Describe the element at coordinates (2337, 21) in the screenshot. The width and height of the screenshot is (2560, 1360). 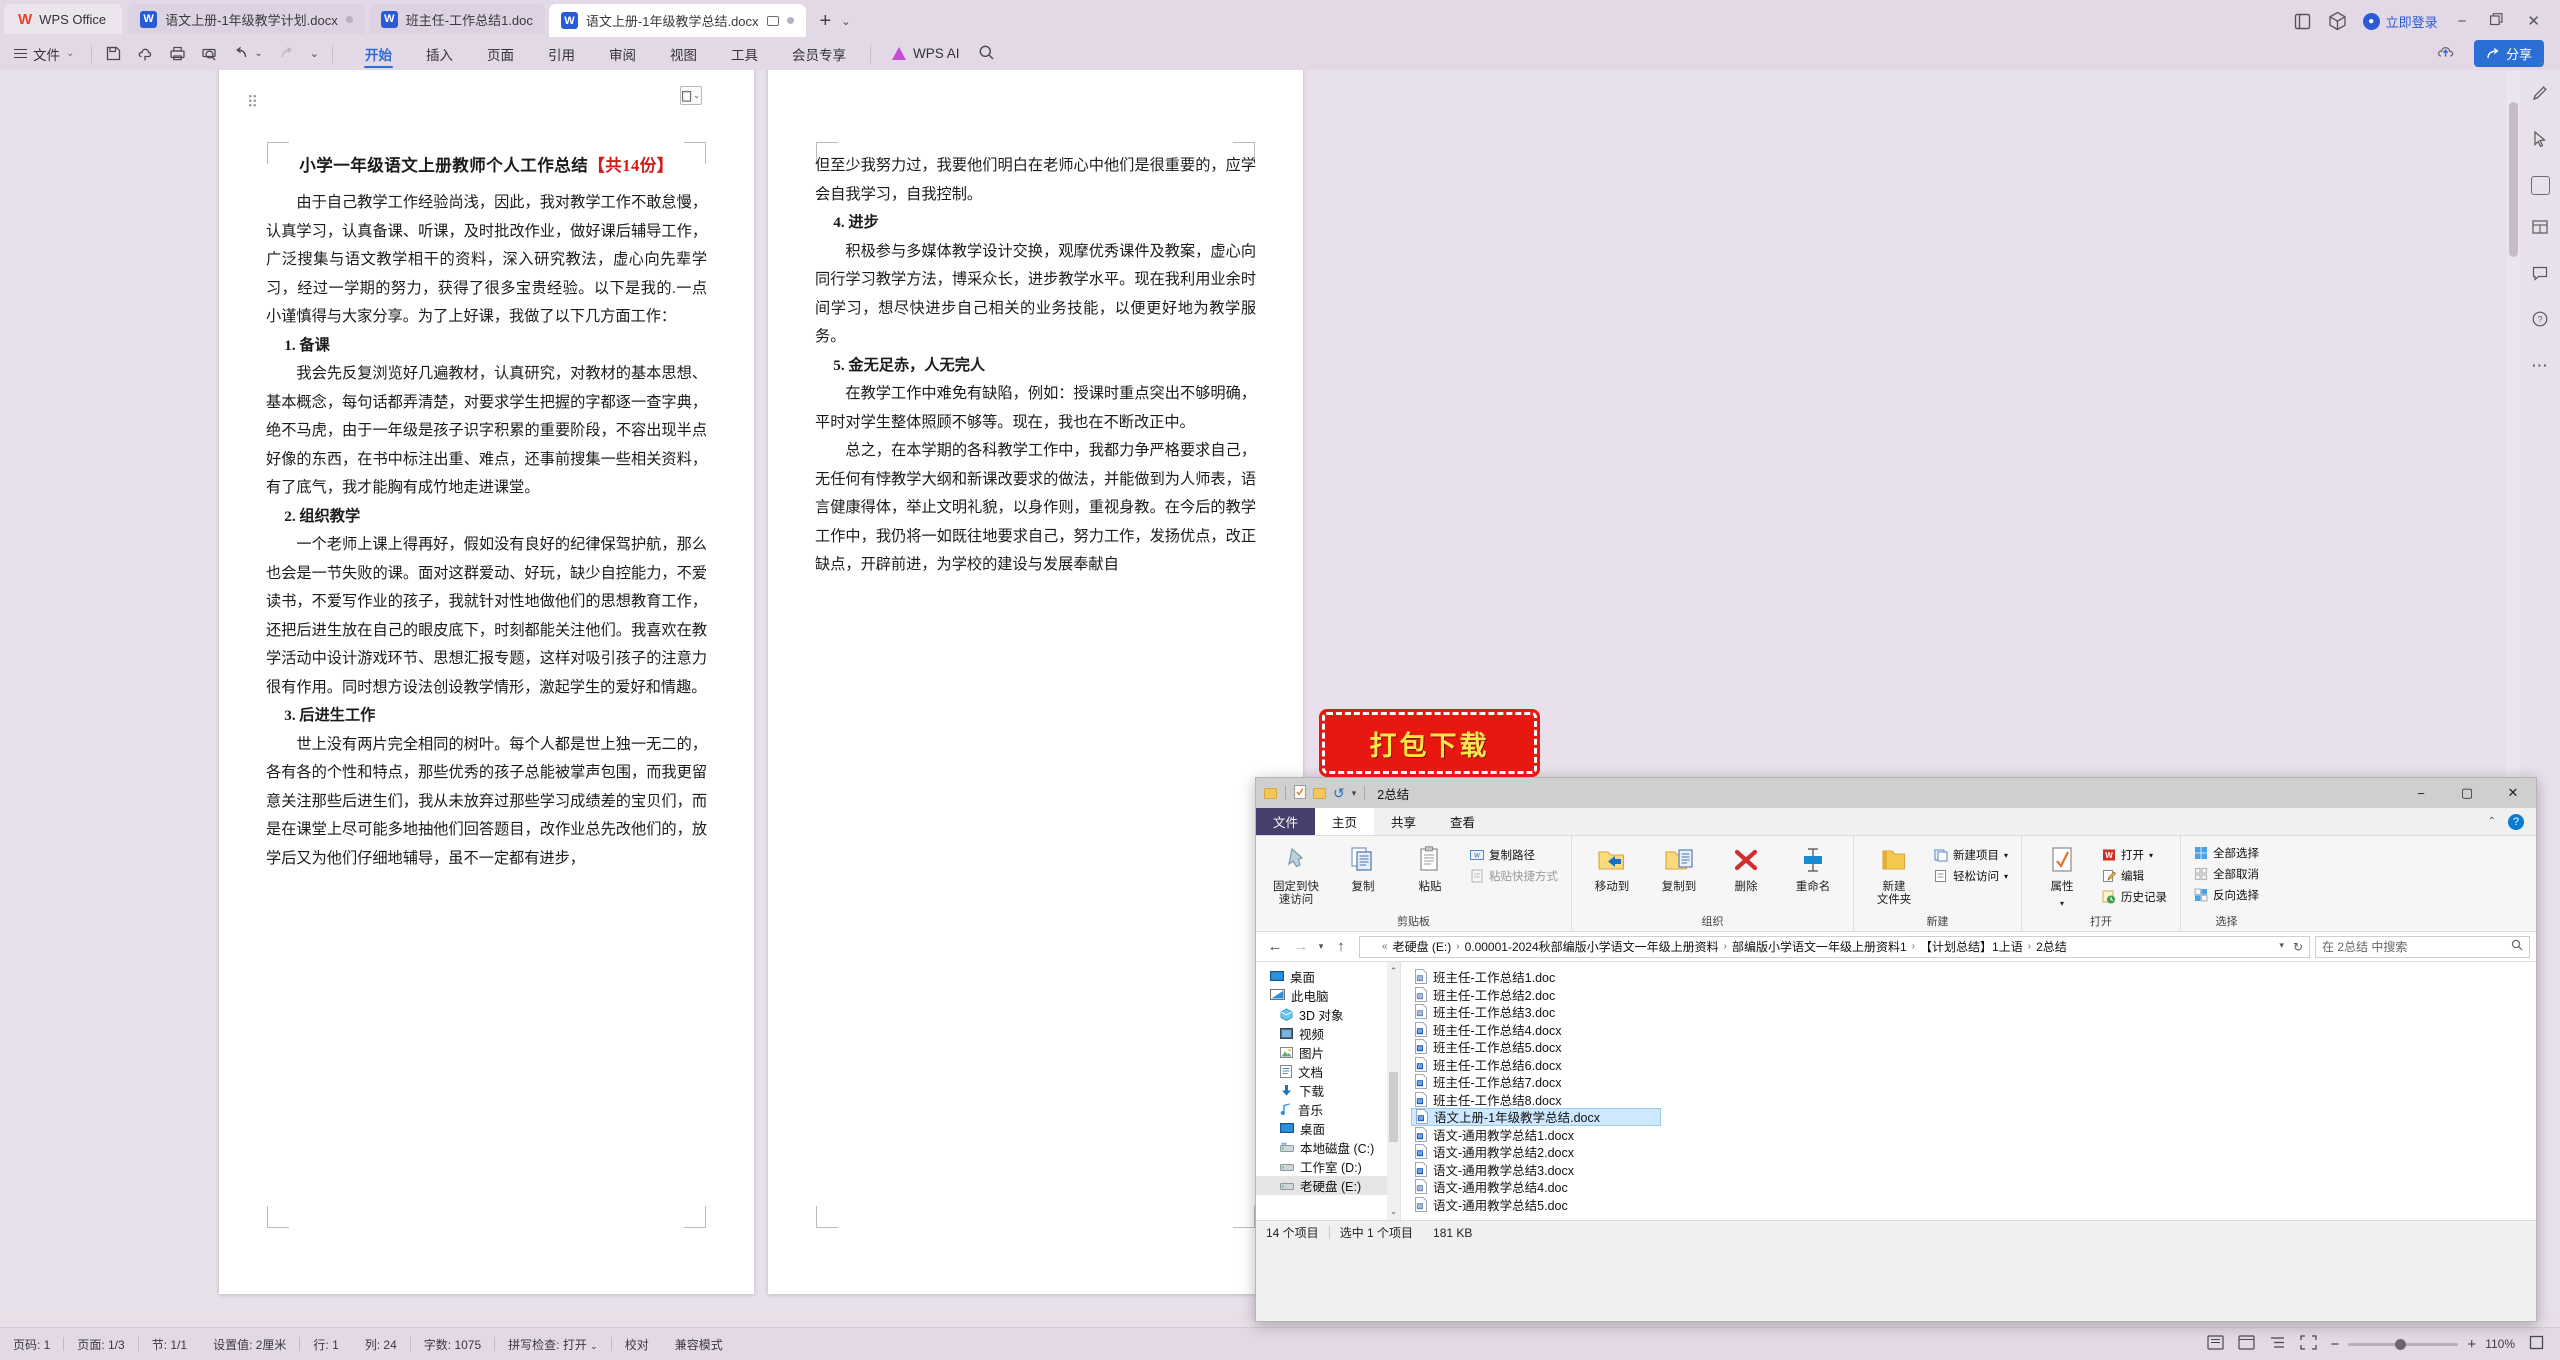
I see `cube-3d-icon` at that location.